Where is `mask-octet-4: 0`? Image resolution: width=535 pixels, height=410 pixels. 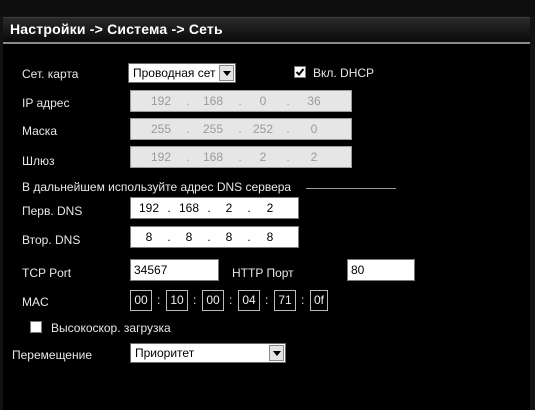
mask-octet-4: 0 is located at coordinates (314, 129).